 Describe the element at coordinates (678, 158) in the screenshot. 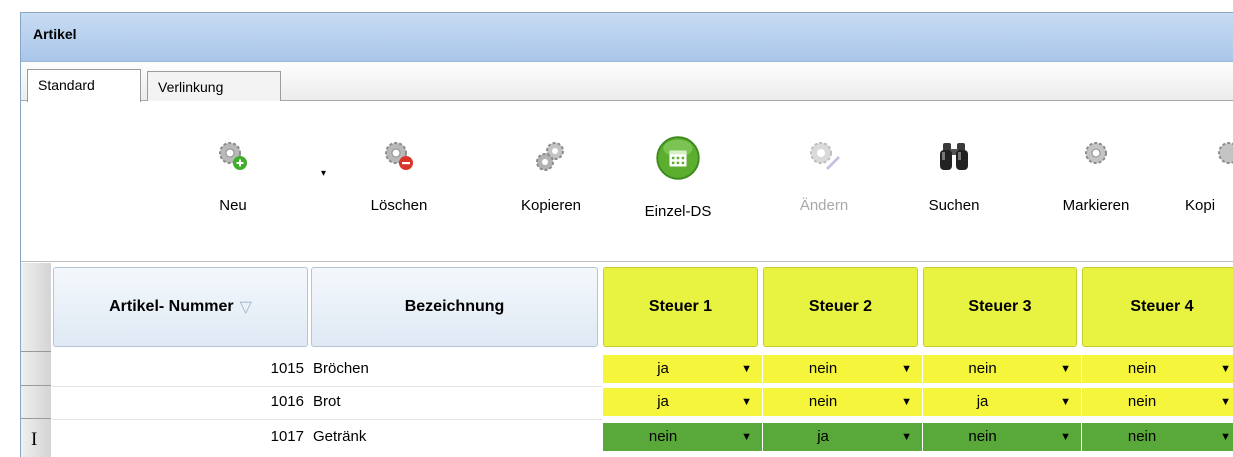

I see `calculator-icon` at that location.